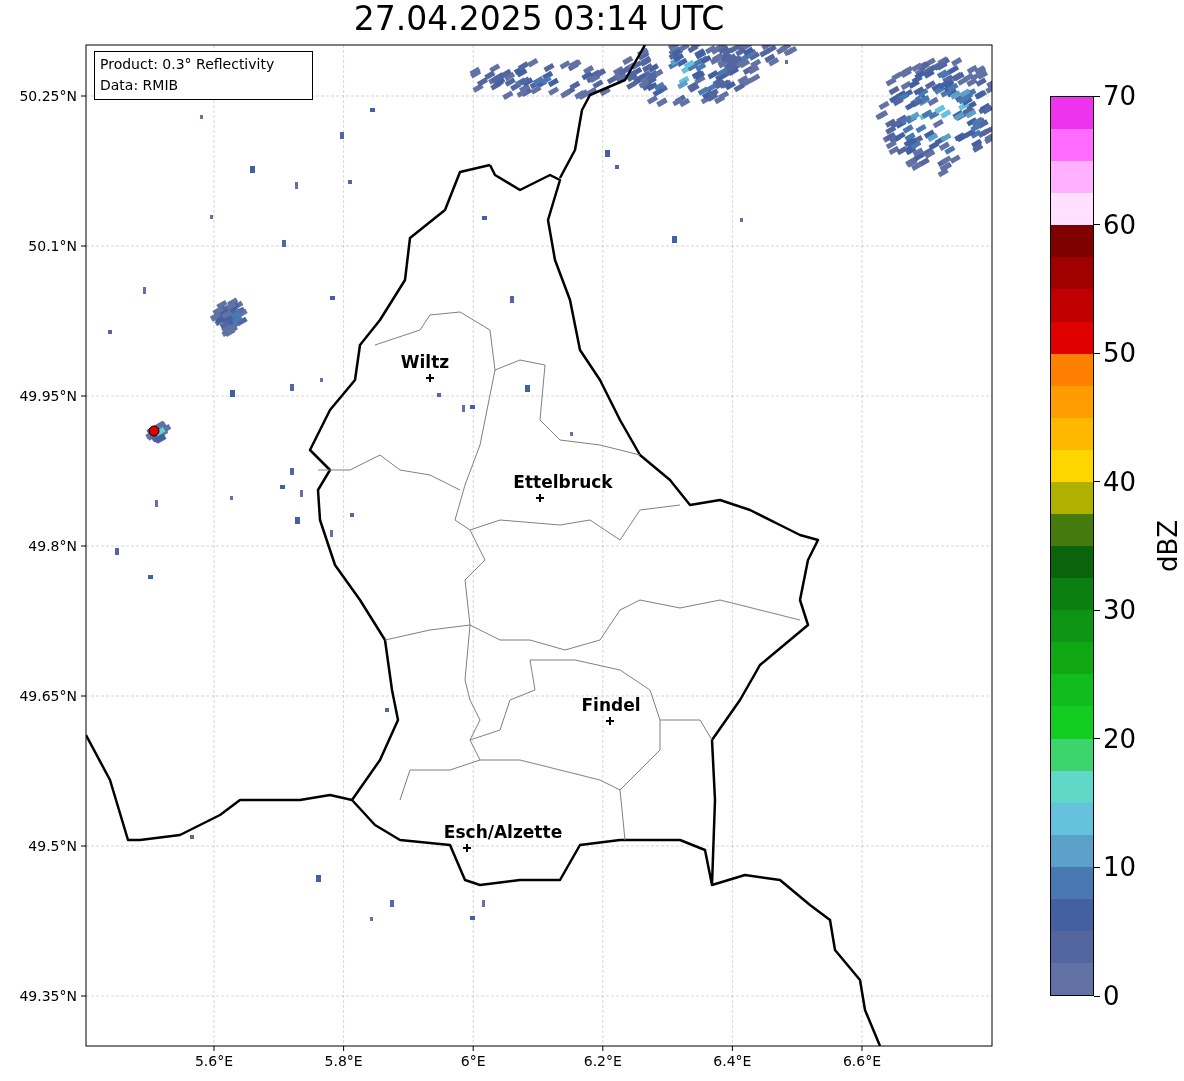 The width and height of the screenshot is (1184, 1081). What do you see at coordinates (48, 696) in the screenshot?
I see `latitude-label: 49.65°N` at bounding box center [48, 696].